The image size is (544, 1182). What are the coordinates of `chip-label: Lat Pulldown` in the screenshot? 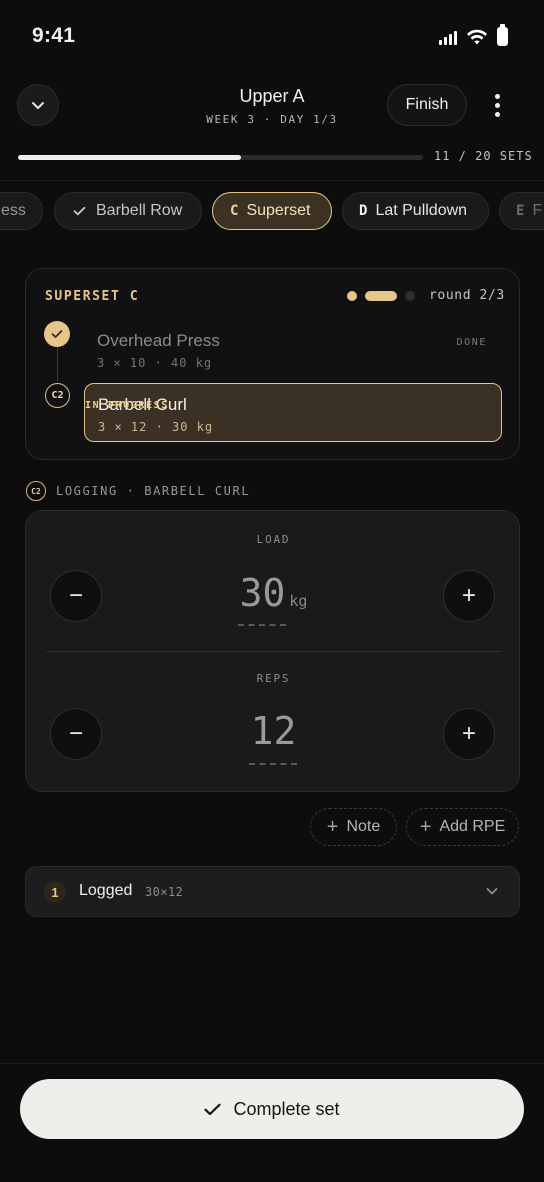 It's located at (421, 210).